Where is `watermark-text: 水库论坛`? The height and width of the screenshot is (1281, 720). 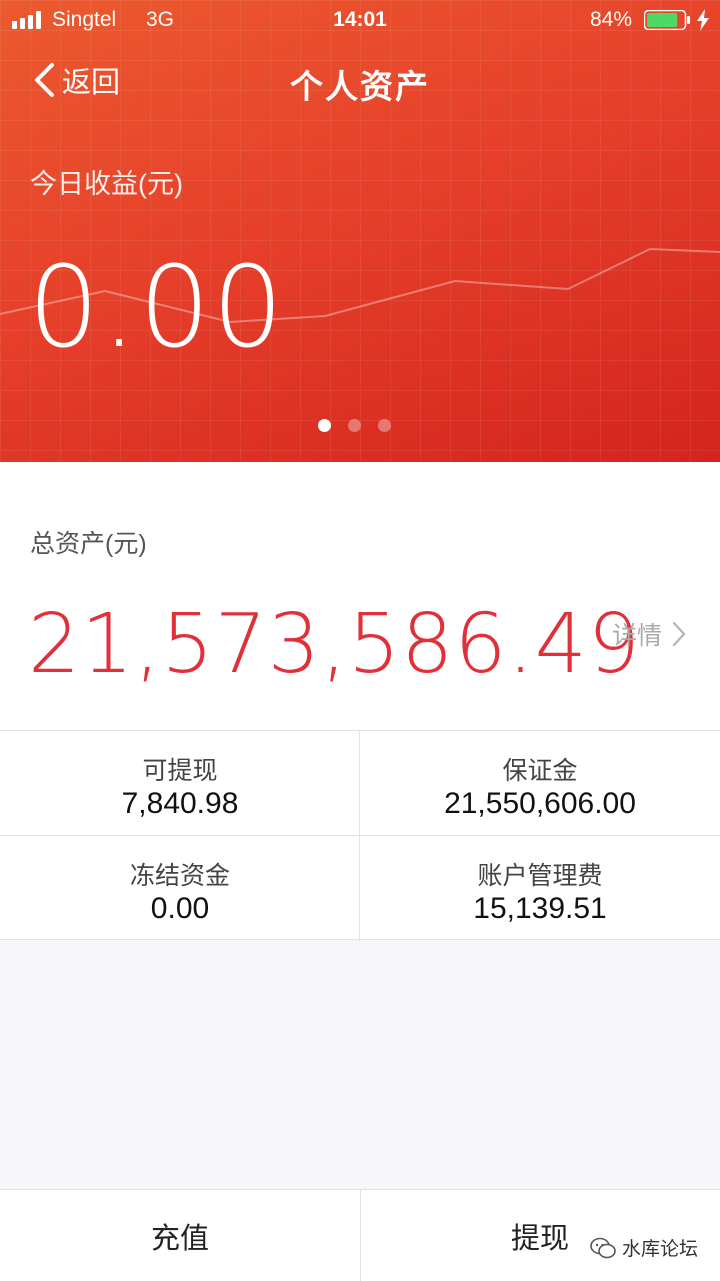 watermark-text: 水库论坛 is located at coordinates (660, 1249).